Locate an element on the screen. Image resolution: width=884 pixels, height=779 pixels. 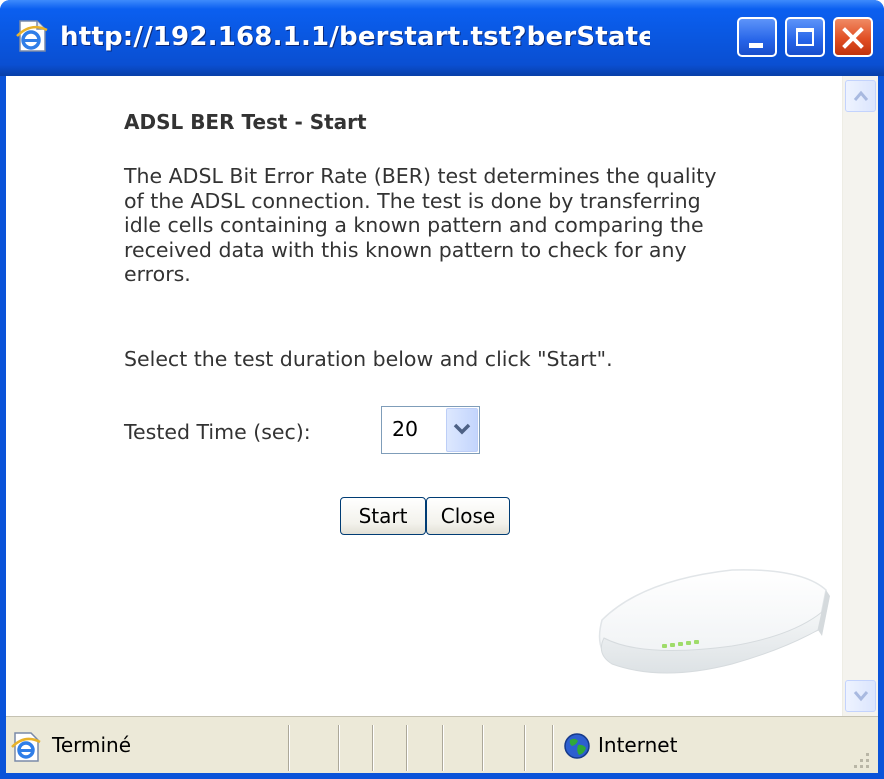
minimize-button is located at coordinates (757, 37).